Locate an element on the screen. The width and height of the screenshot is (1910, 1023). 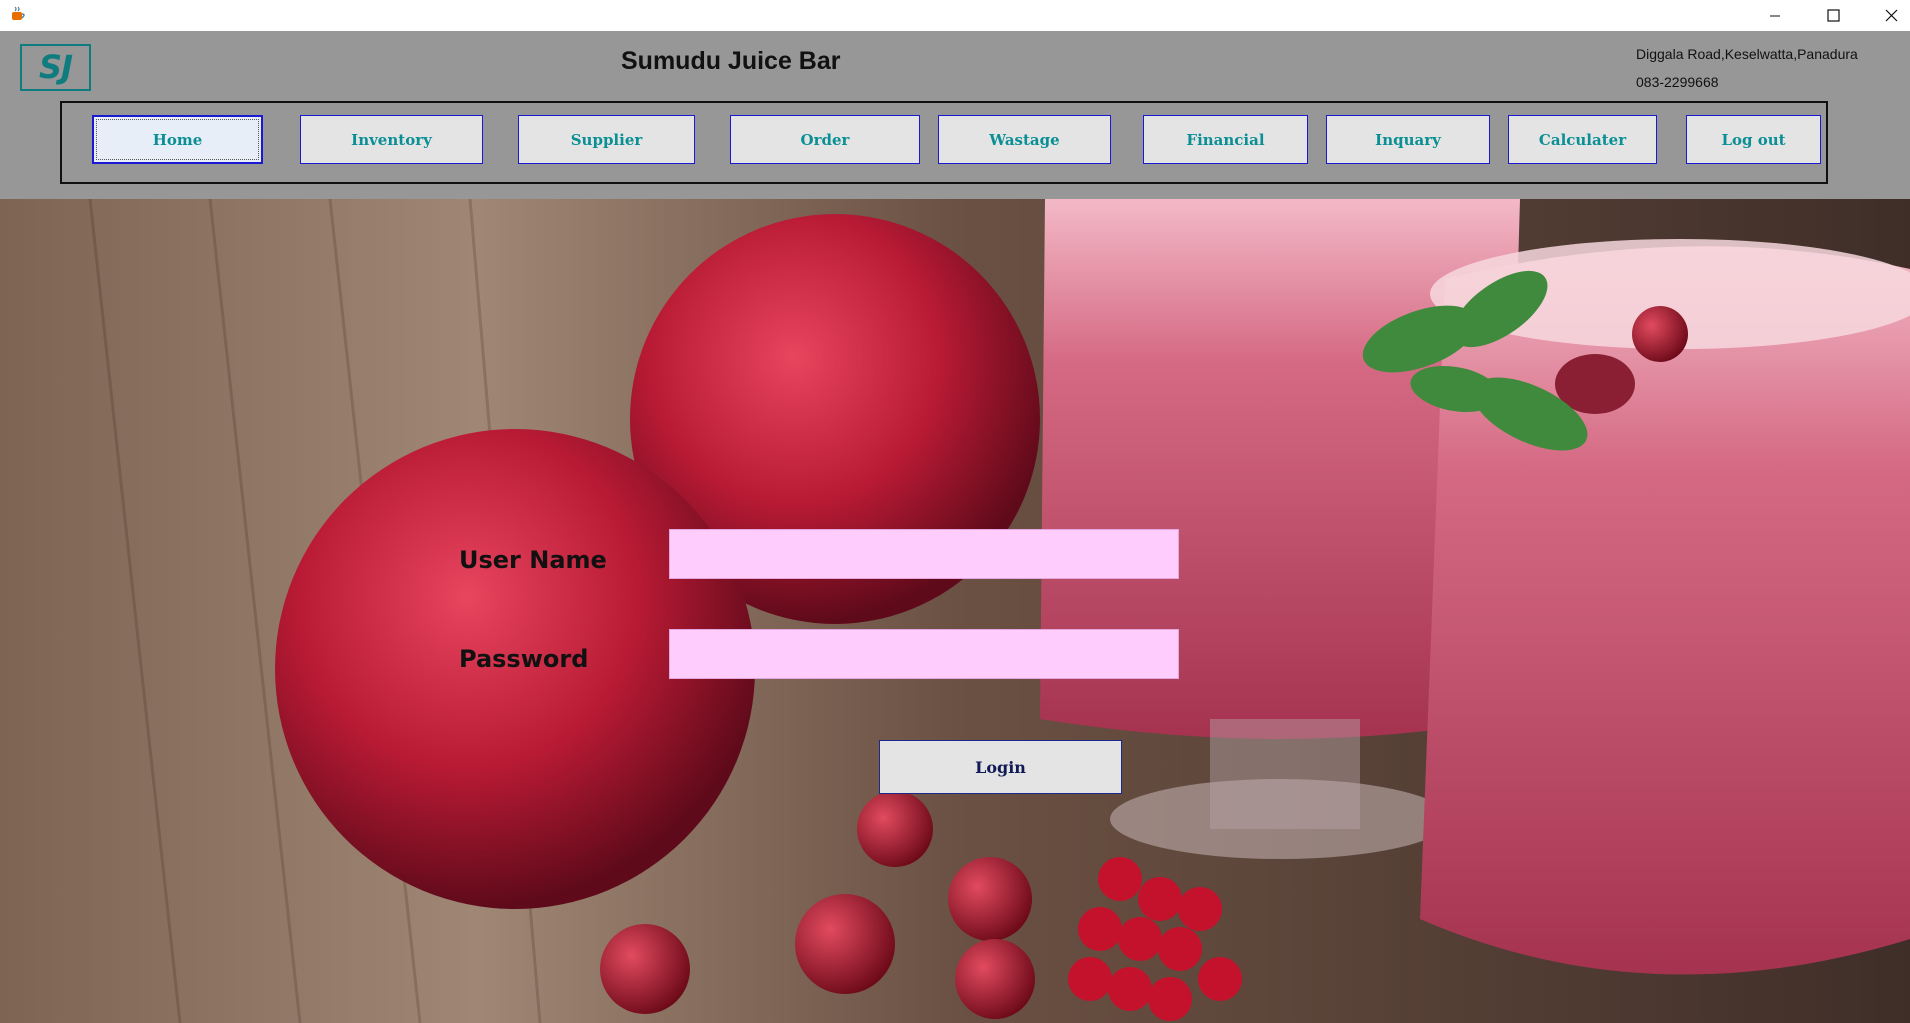
app-title: Sumudu Juice Bar is located at coordinates (731, 61).